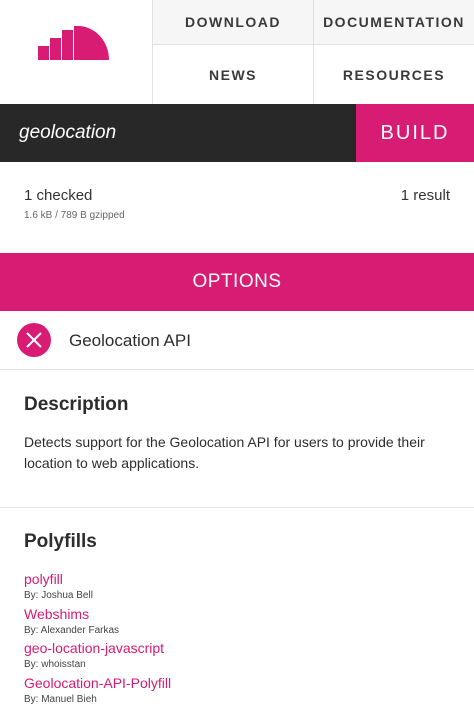  What do you see at coordinates (415, 133) in the screenshot?
I see `build-button: BUILD` at bounding box center [415, 133].